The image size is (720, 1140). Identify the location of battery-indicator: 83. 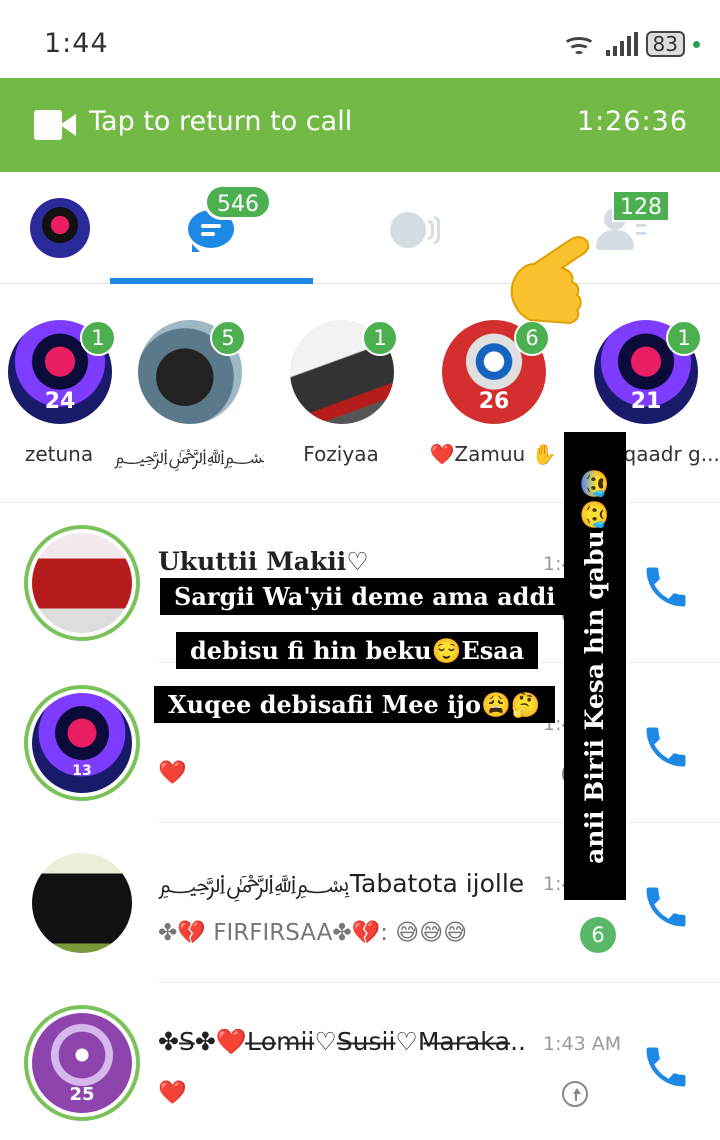
(665, 44).